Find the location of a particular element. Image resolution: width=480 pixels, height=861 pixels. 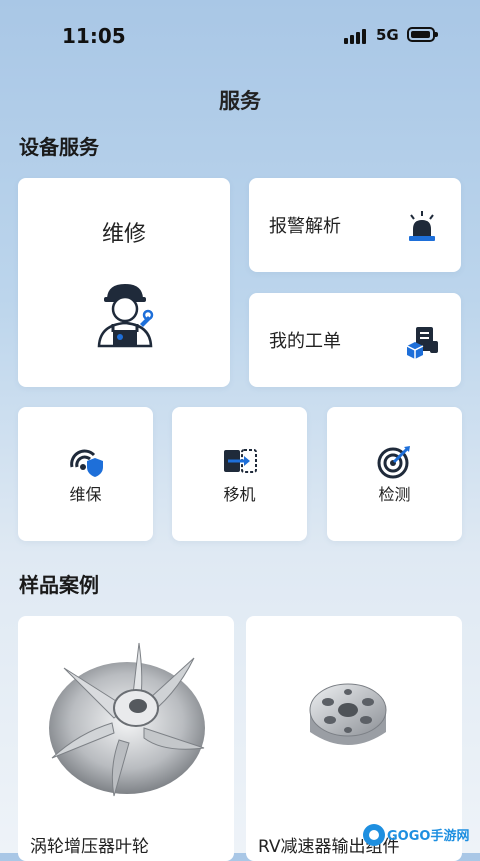

watermark-text: GOGO手游网 is located at coordinates (428, 836).